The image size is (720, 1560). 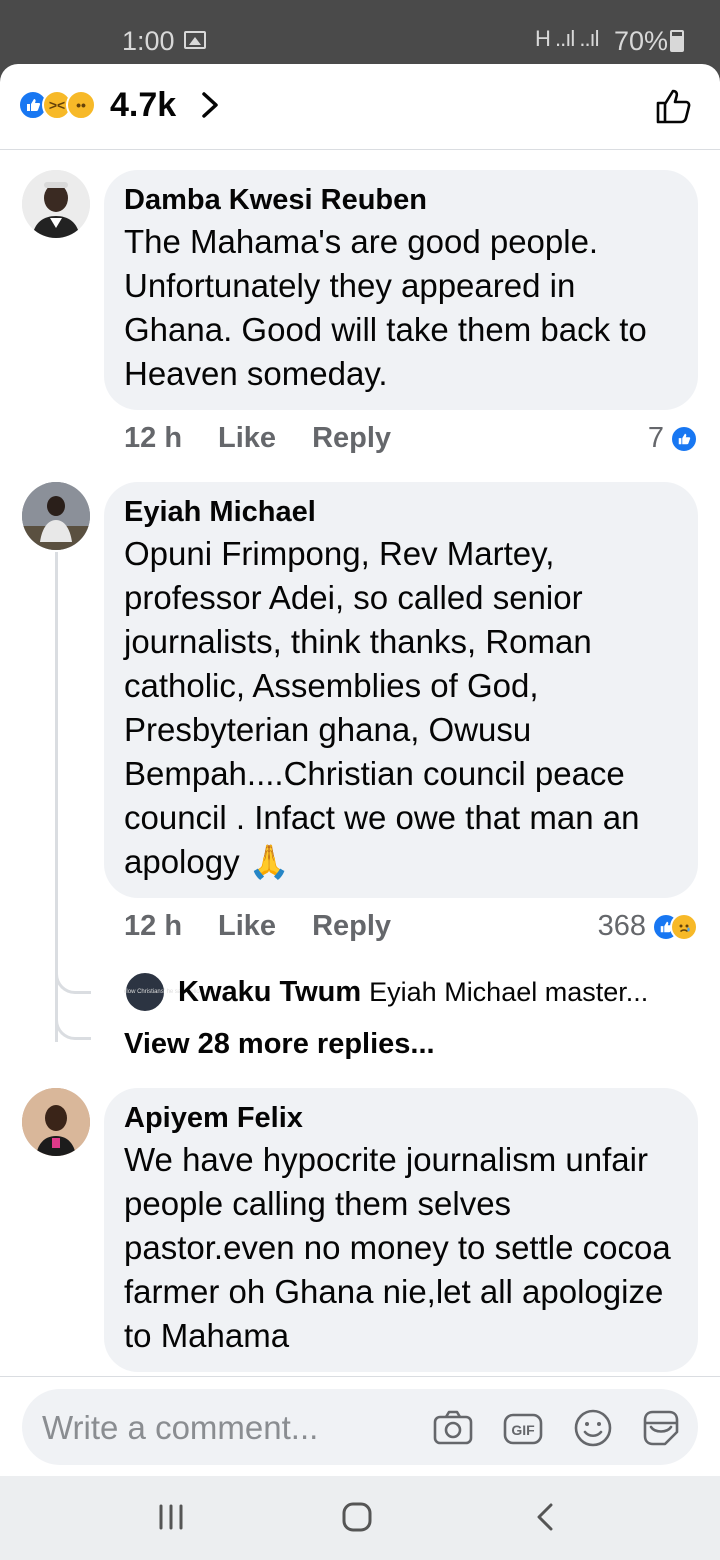 What do you see at coordinates (360, 35) in the screenshot?
I see `status-bar: 1:00 H ..ıl ..ıl 70%` at bounding box center [360, 35].